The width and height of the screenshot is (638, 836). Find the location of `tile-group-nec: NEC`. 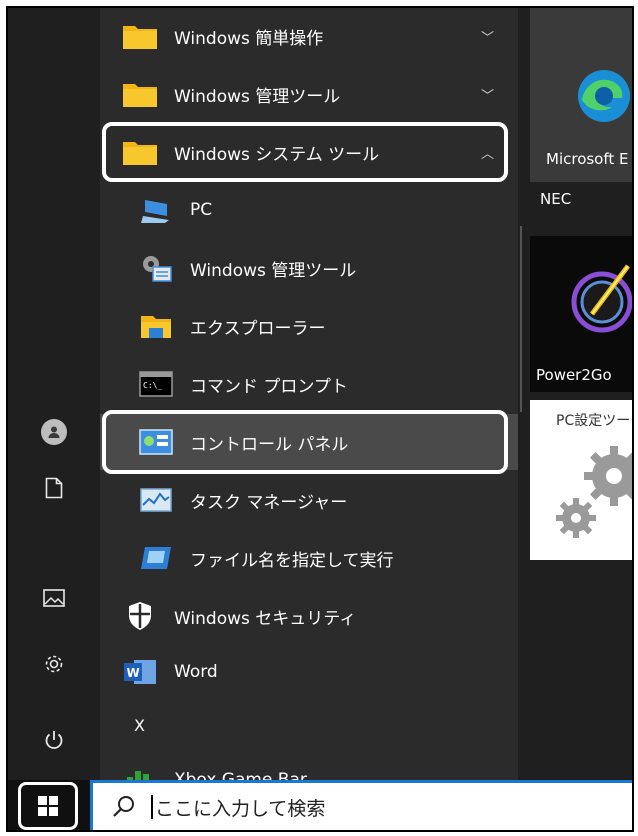

tile-group-nec: NEC is located at coordinates (556, 199).